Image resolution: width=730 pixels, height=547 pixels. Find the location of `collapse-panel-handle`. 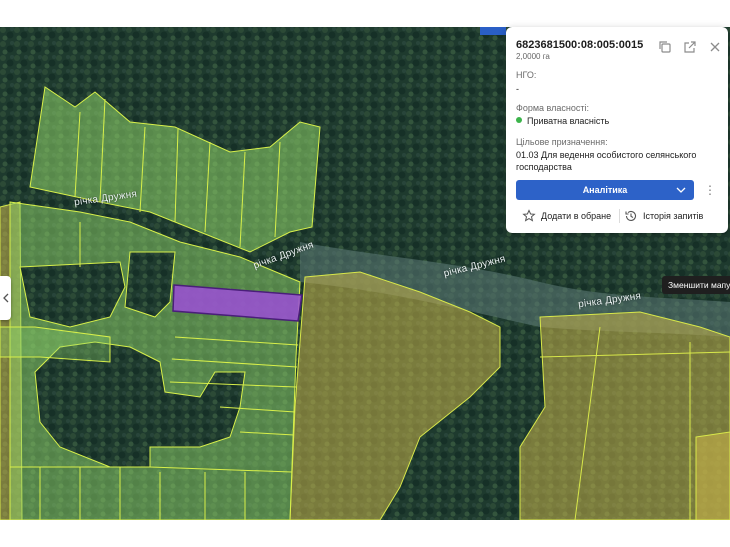

collapse-panel-handle is located at coordinates (5, 298).